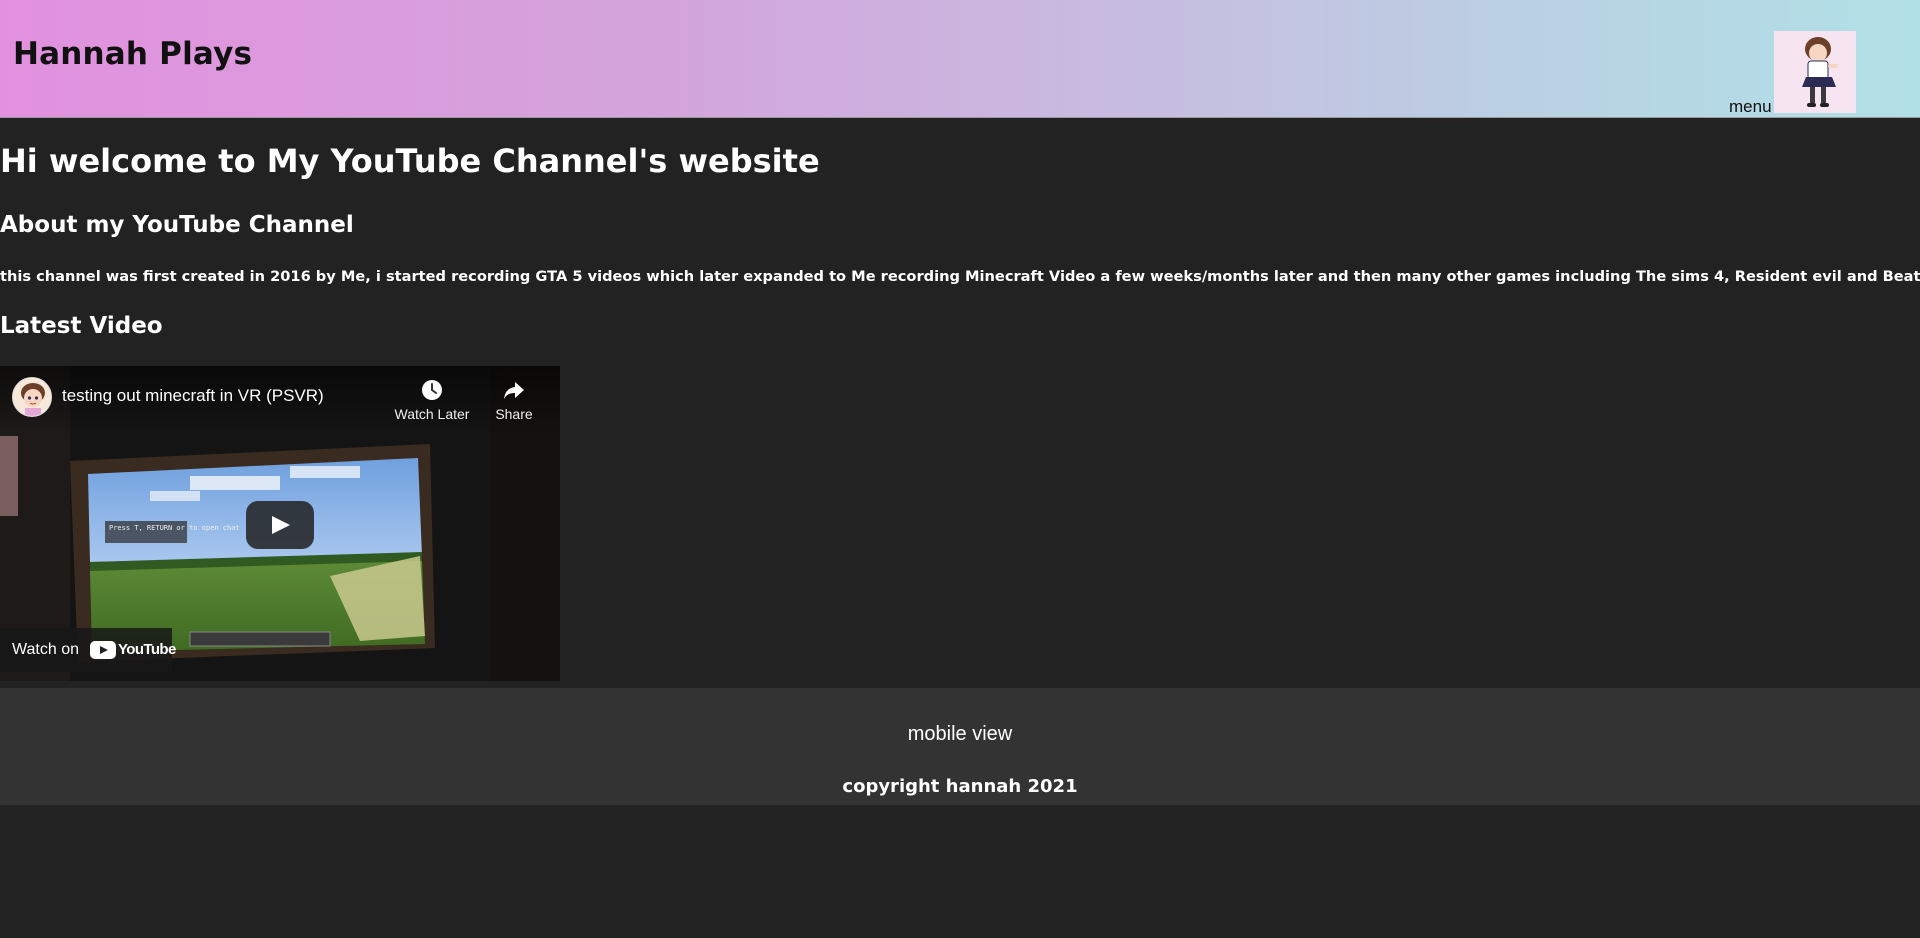  I want to click on latest-video-heading: Latest Video, so click(81, 326).